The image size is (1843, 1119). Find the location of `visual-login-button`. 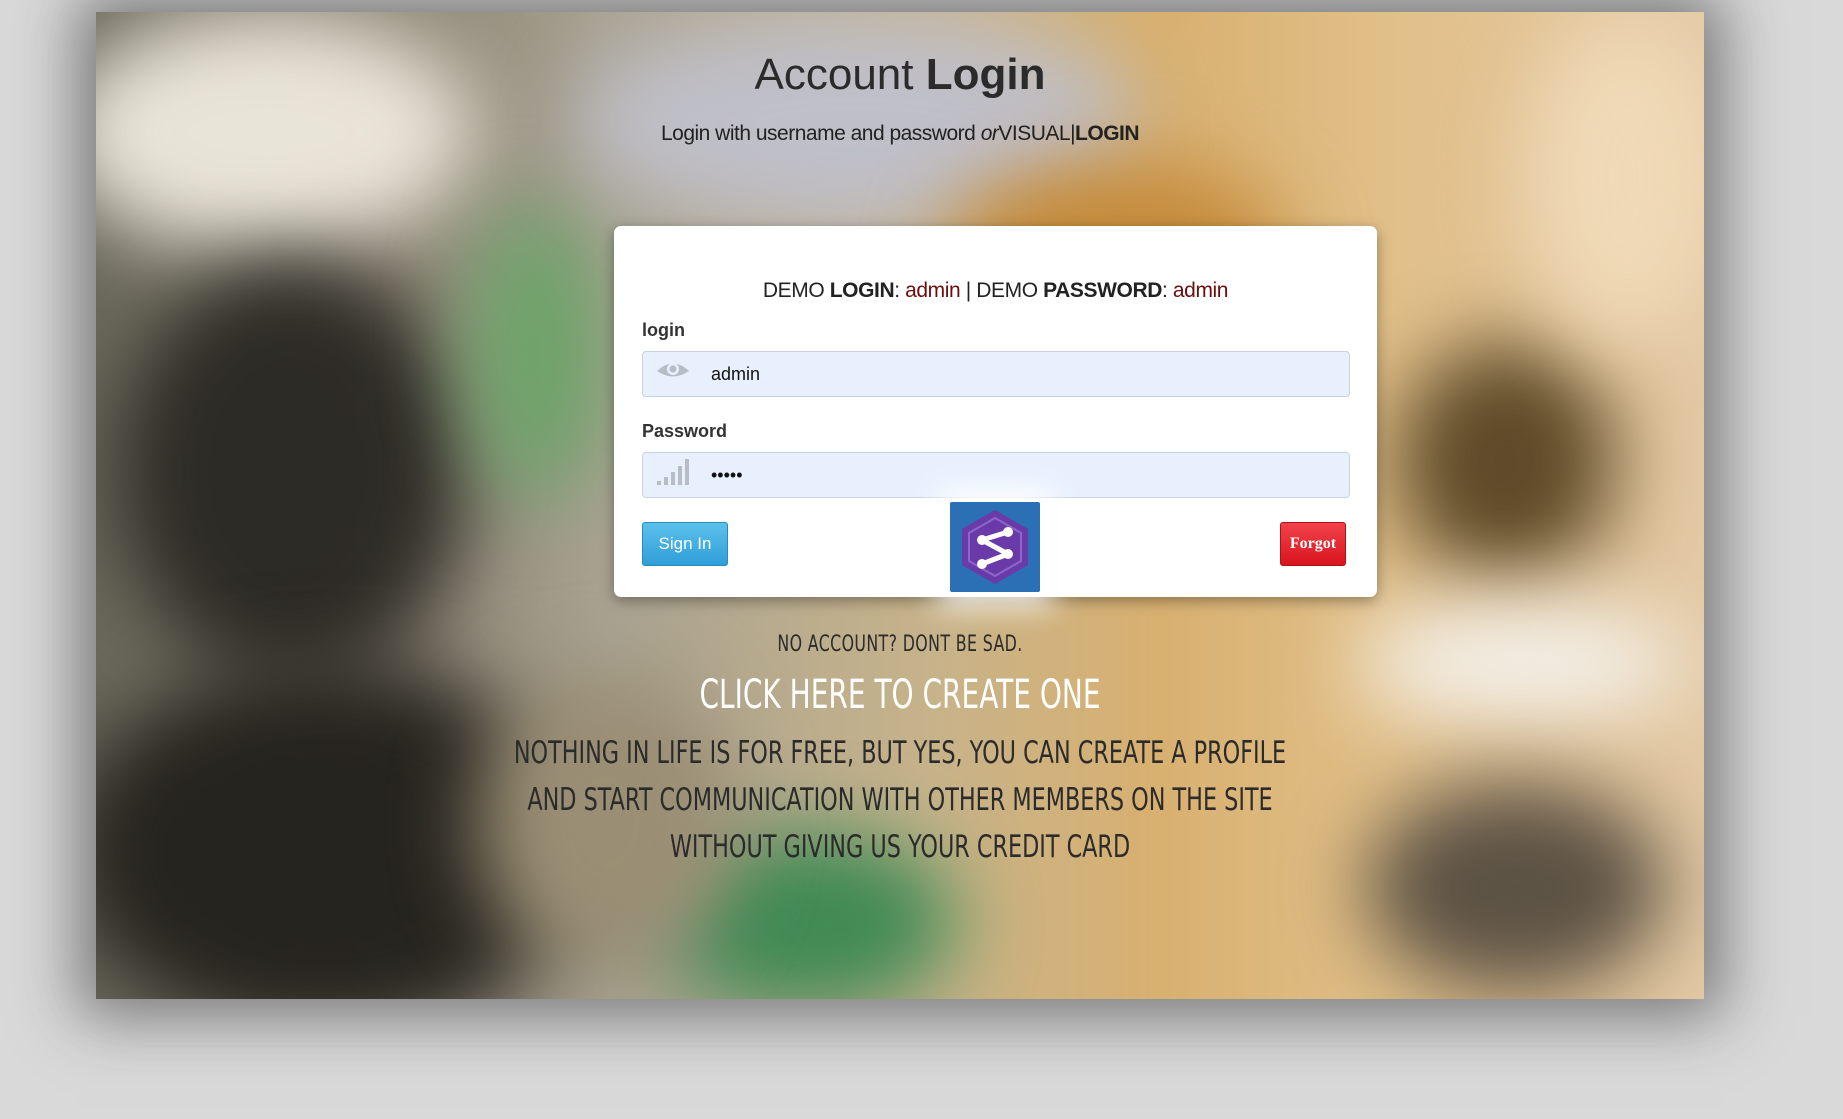

visual-login-button is located at coordinates (995, 547).